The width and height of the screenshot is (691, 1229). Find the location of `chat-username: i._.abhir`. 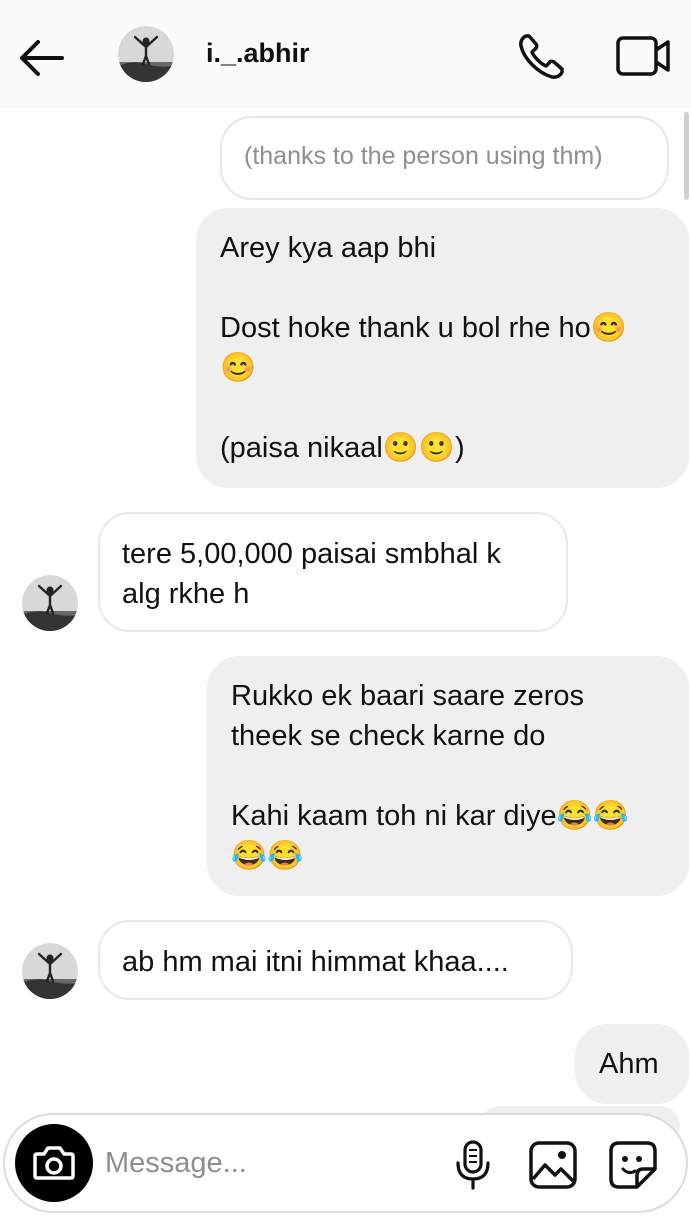

chat-username: i._.abhir is located at coordinates (258, 53).